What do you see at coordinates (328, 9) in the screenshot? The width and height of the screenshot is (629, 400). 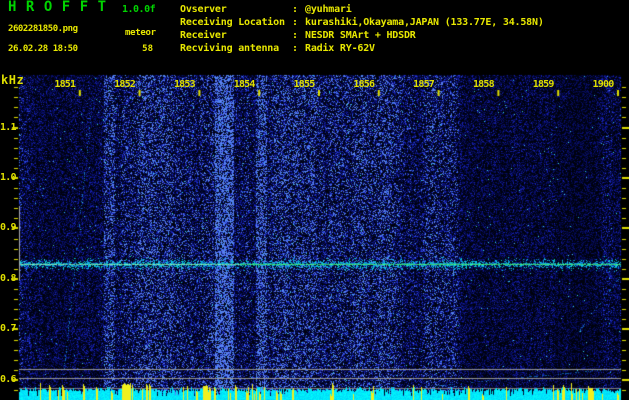 I see `info-value: @yuhmari` at bounding box center [328, 9].